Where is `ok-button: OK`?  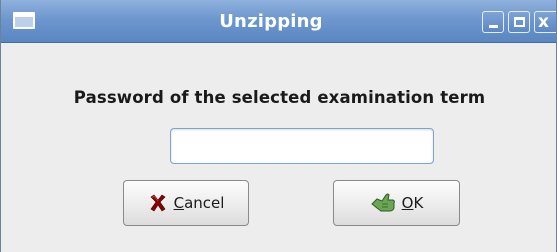 ok-button: OK is located at coordinates (396, 203).